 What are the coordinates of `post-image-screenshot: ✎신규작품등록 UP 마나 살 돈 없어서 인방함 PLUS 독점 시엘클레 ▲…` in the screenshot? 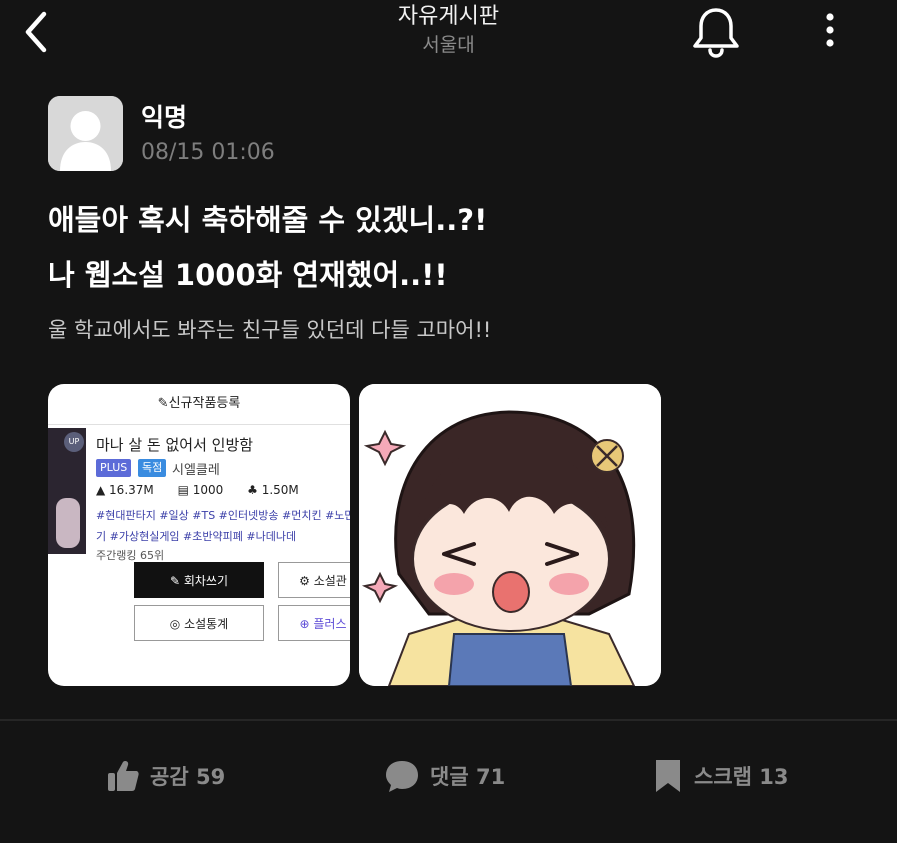 It's located at (199, 535).